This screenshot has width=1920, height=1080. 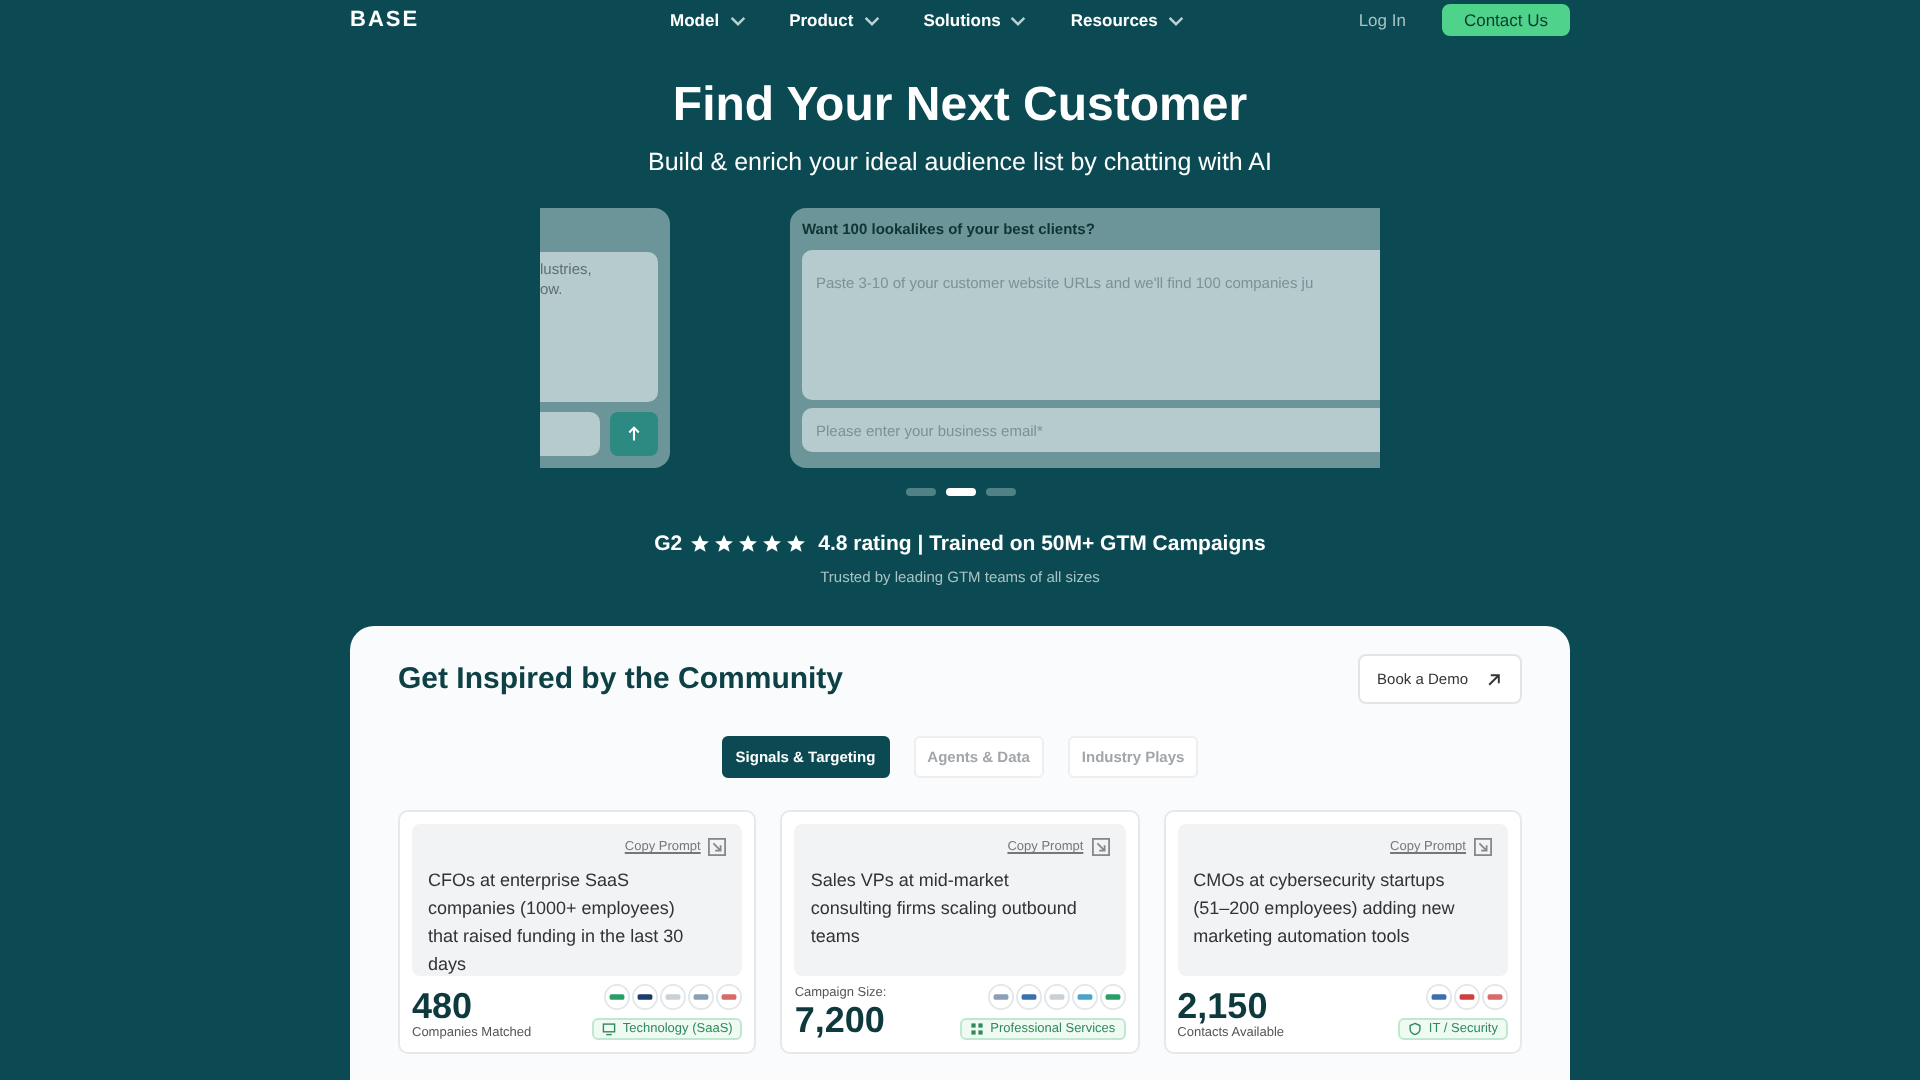 What do you see at coordinates (1494, 679) in the screenshot?
I see `external-arrow-icon` at bounding box center [1494, 679].